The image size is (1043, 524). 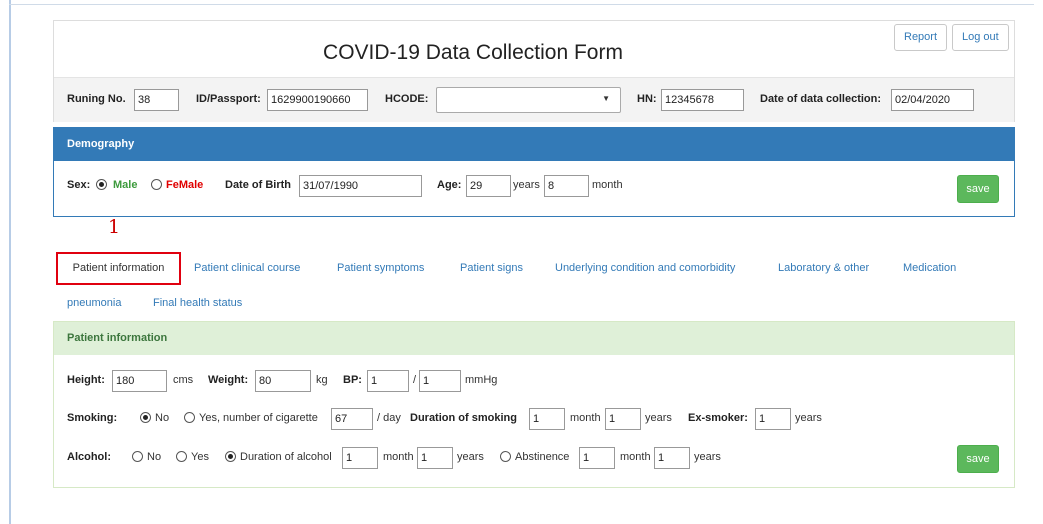 What do you see at coordinates (96, 99) in the screenshot?
I see `running-no-label: Runing No.` at bounding box center [96, 99].